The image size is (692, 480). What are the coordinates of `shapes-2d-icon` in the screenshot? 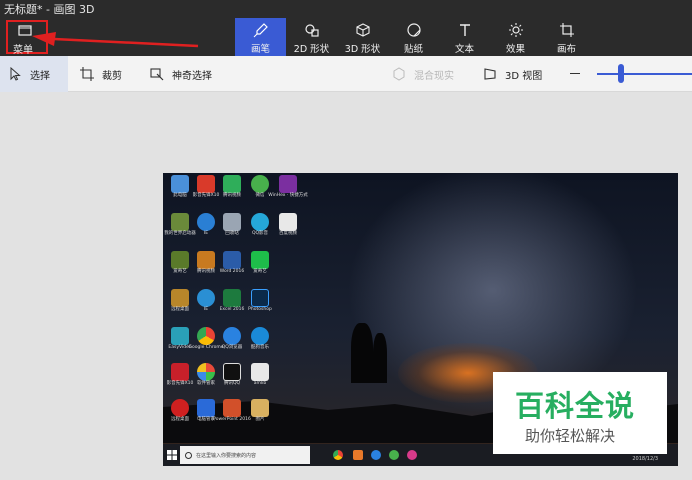 It's located at (311, 30).